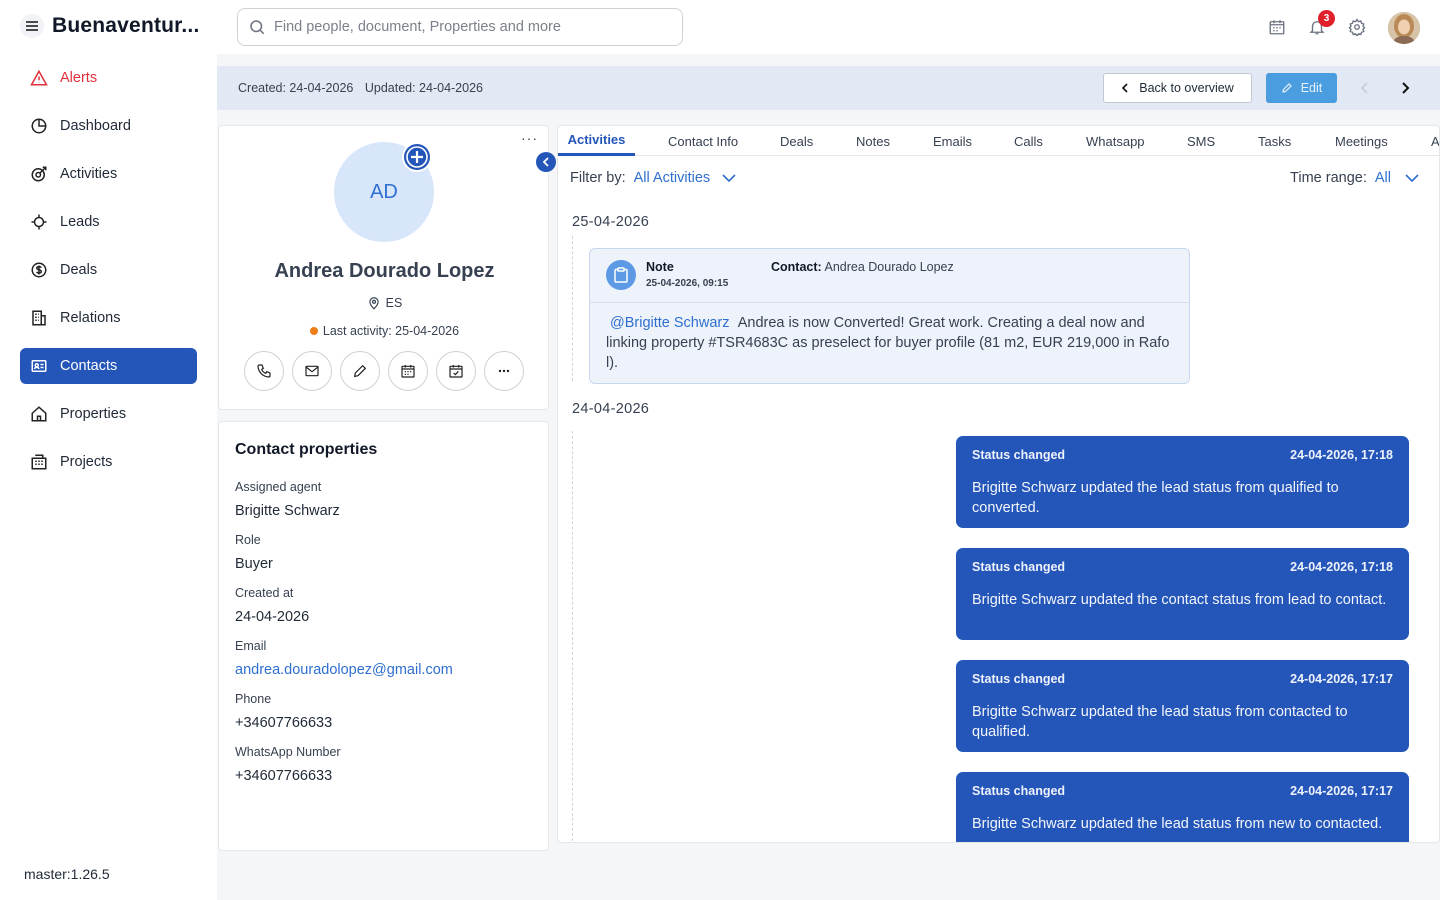  I want to click on search-icon, so click(257, 27).